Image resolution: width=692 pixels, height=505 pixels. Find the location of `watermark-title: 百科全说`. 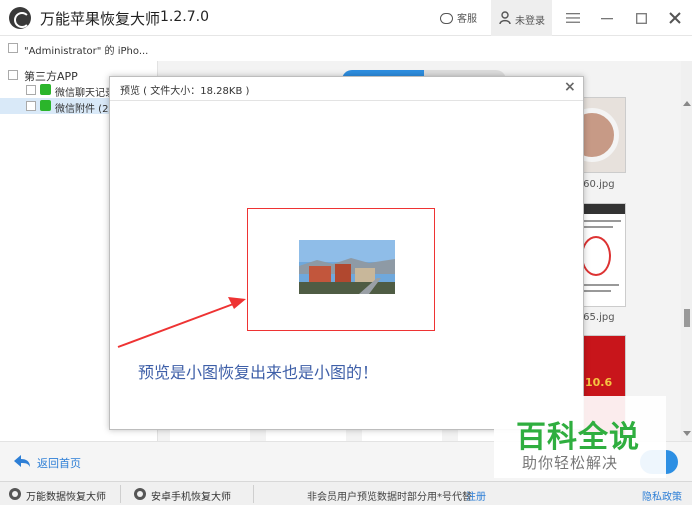

watermark-title: 百科全说 is located at coordinates (578, 437).